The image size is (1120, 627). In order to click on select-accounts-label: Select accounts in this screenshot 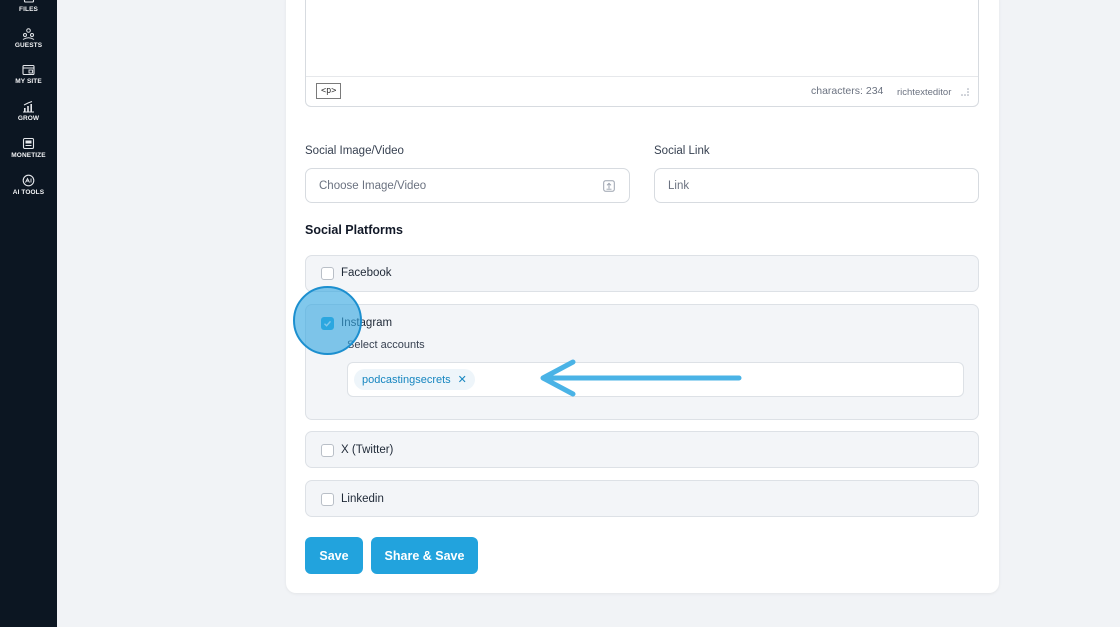, I will do `click(386, 345)`.